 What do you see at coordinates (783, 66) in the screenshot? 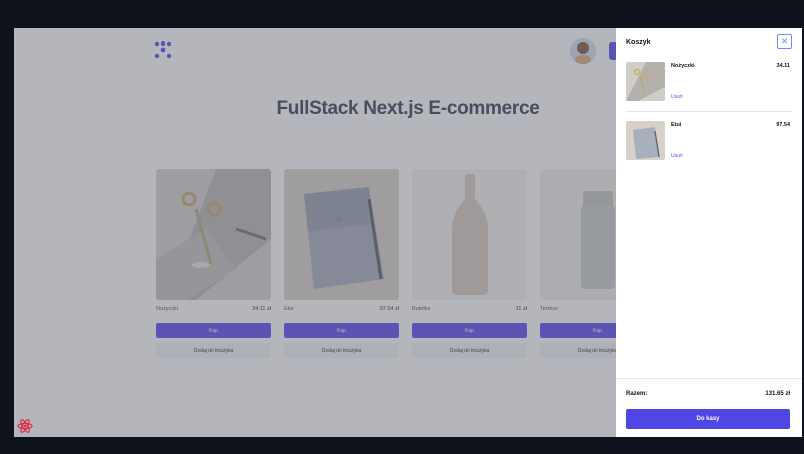
I see `cart-item-price: 34.11` at bounding box center [783, 66].